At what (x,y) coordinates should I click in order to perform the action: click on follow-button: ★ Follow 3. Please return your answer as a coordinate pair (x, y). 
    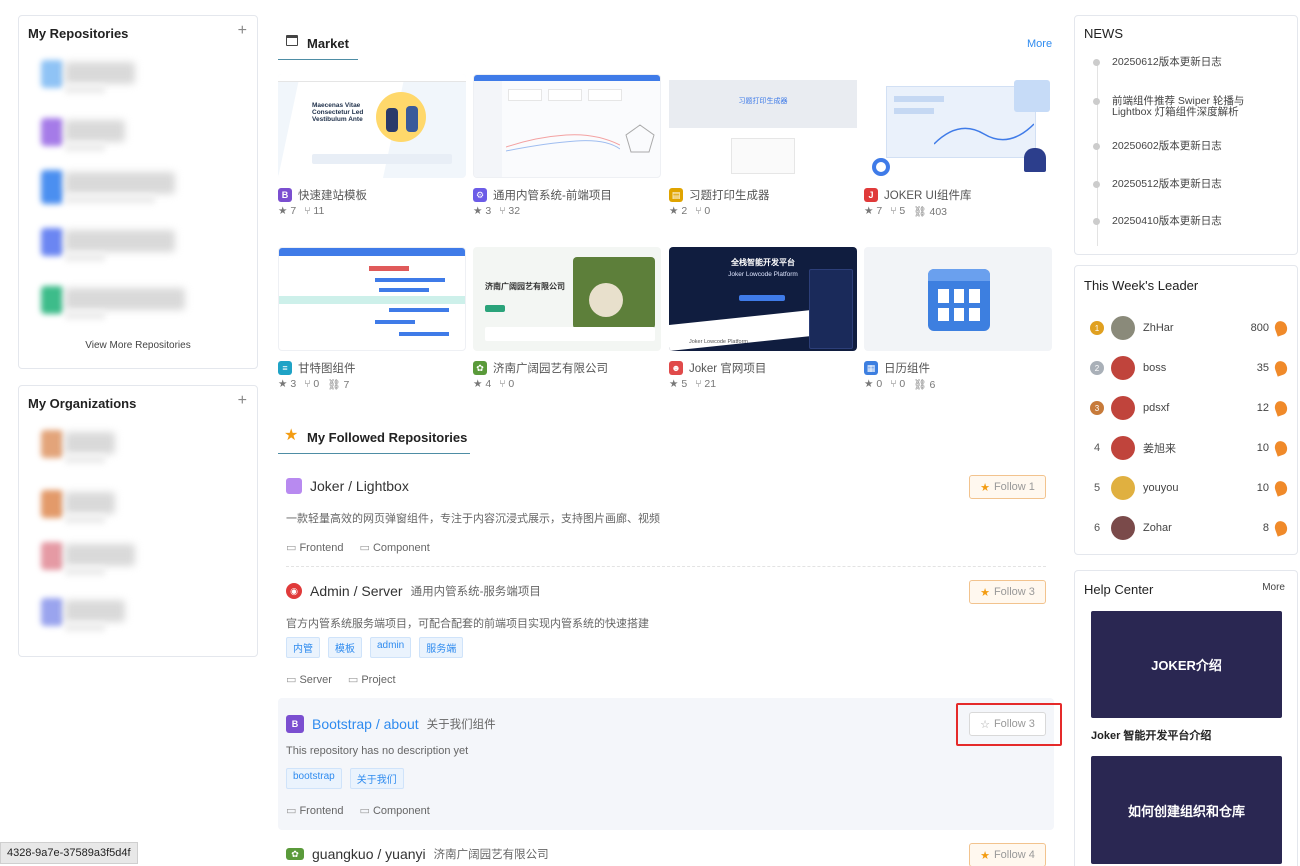
    Looking at the image, I should click on (1007, 592).